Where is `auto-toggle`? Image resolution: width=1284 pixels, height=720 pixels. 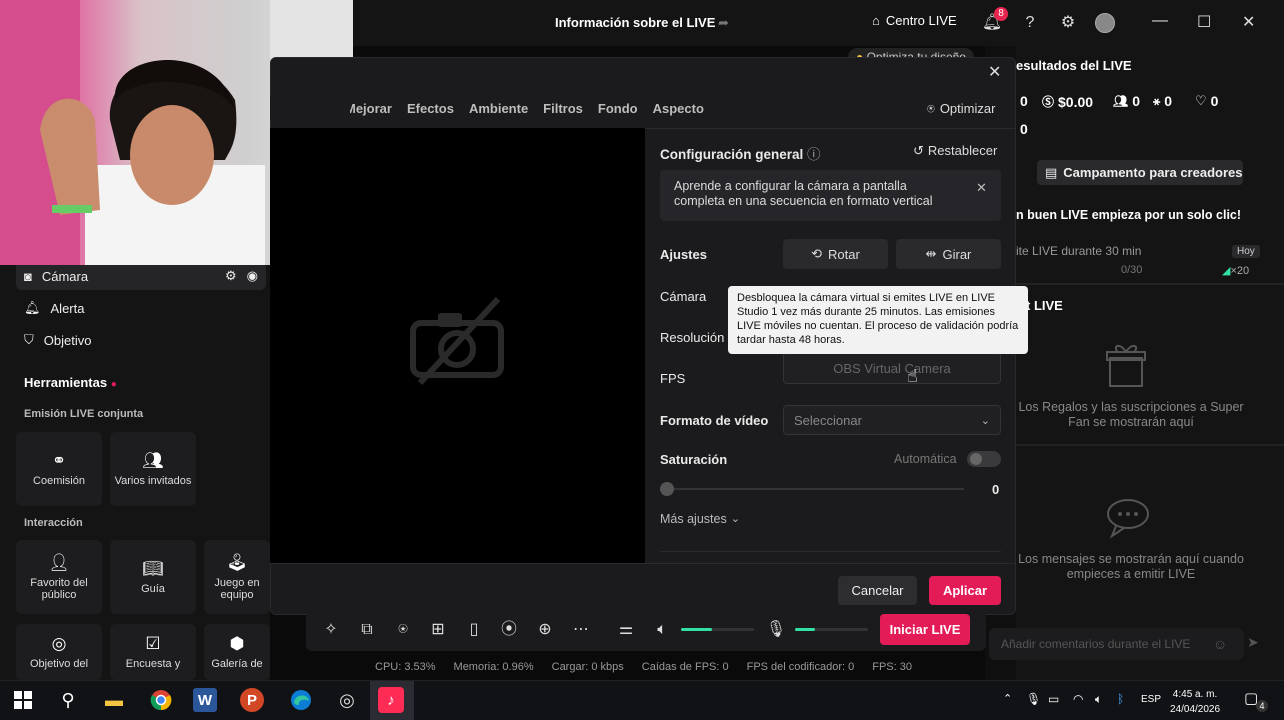 auto-toggle is located at coordinates (984, 459).